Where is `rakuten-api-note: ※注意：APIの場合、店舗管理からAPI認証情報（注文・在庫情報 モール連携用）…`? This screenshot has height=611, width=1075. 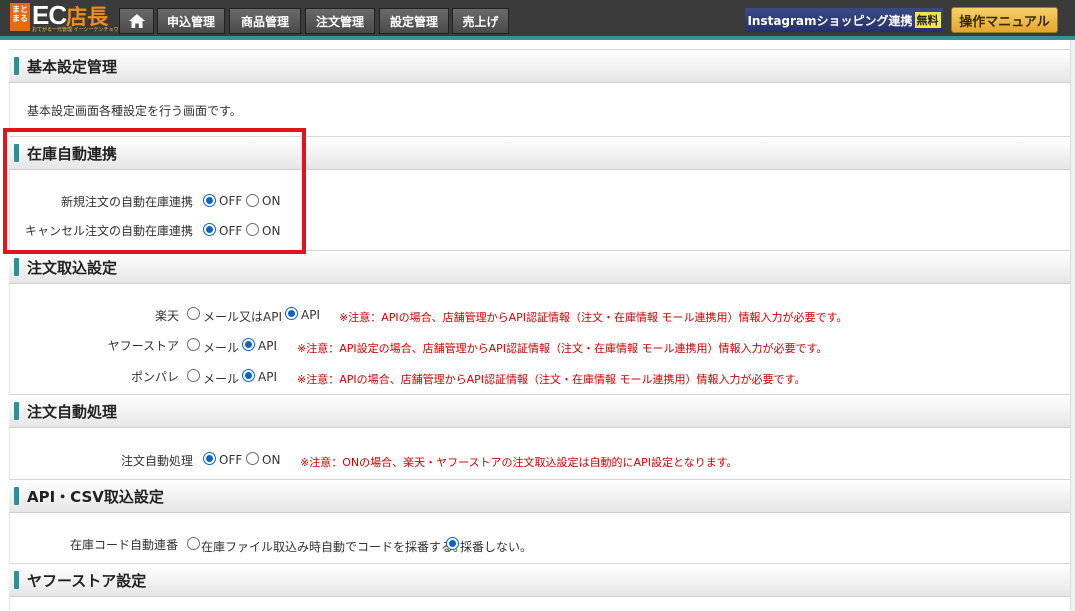
rakuten-api-note: ※注意：APIの場合、店舗管理からAPI認証情報（注文・在庫情報 モール連携用）… is located at coordinates (593, 317).